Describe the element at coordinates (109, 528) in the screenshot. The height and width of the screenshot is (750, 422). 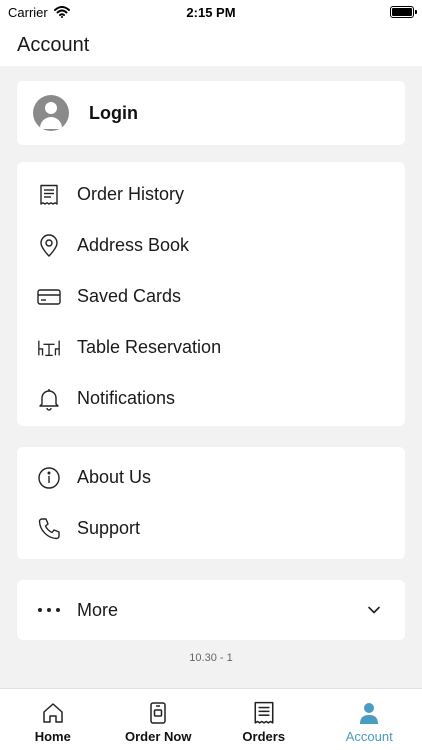
I see `menu-item-label: Support` at that location.